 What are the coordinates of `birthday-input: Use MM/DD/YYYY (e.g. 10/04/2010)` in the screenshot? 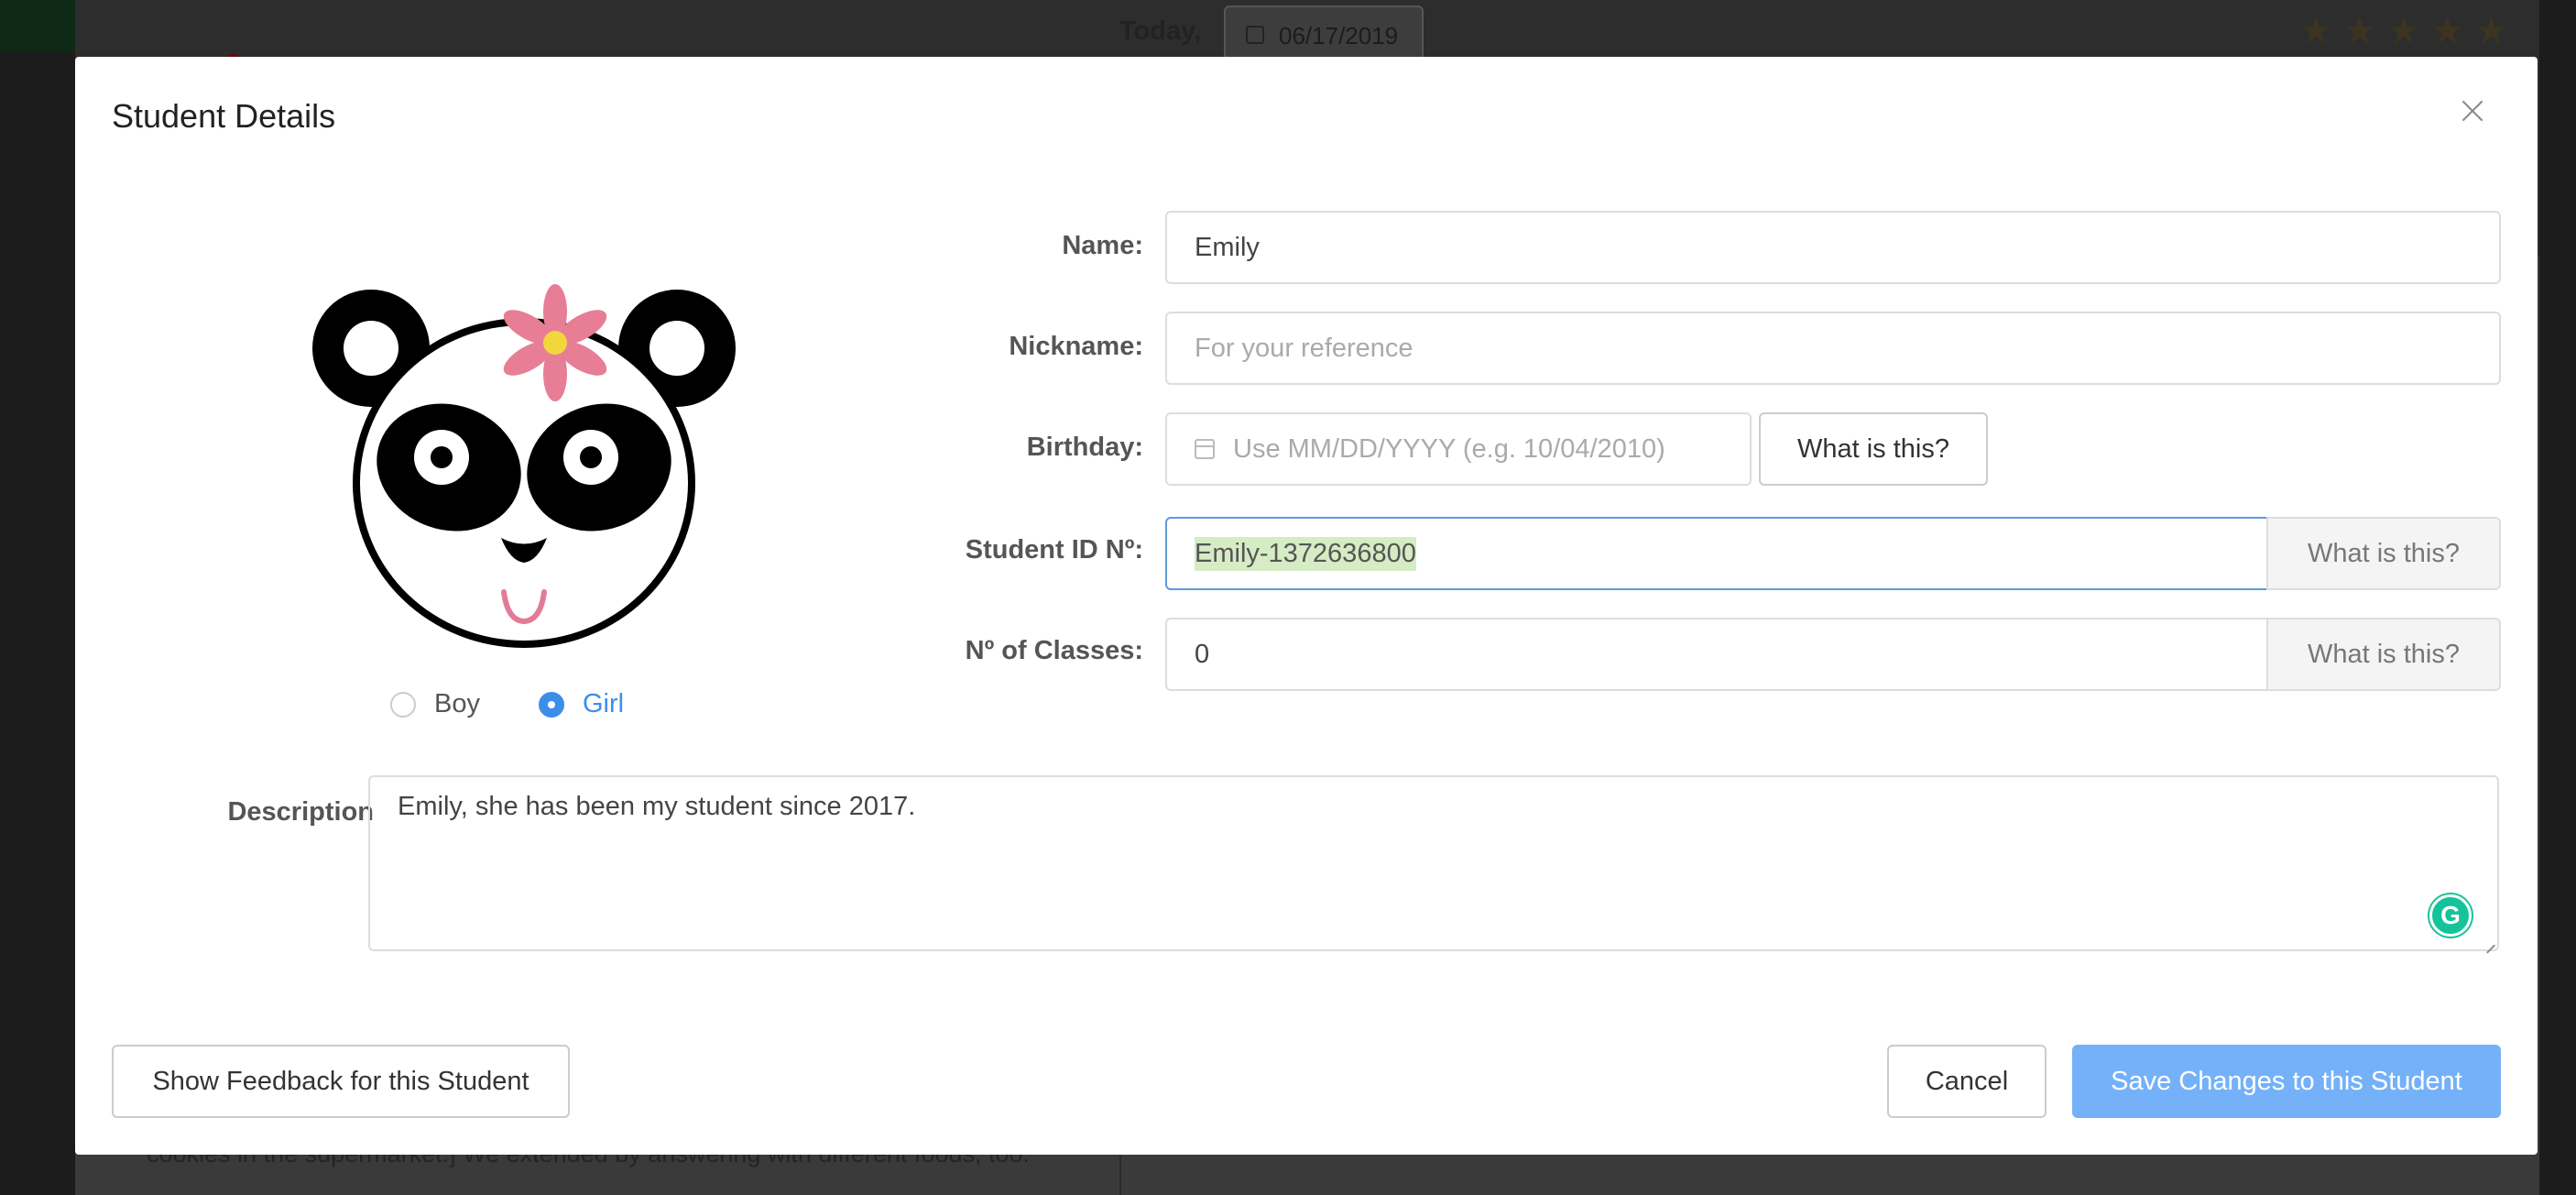 It's located at (1459, 449).